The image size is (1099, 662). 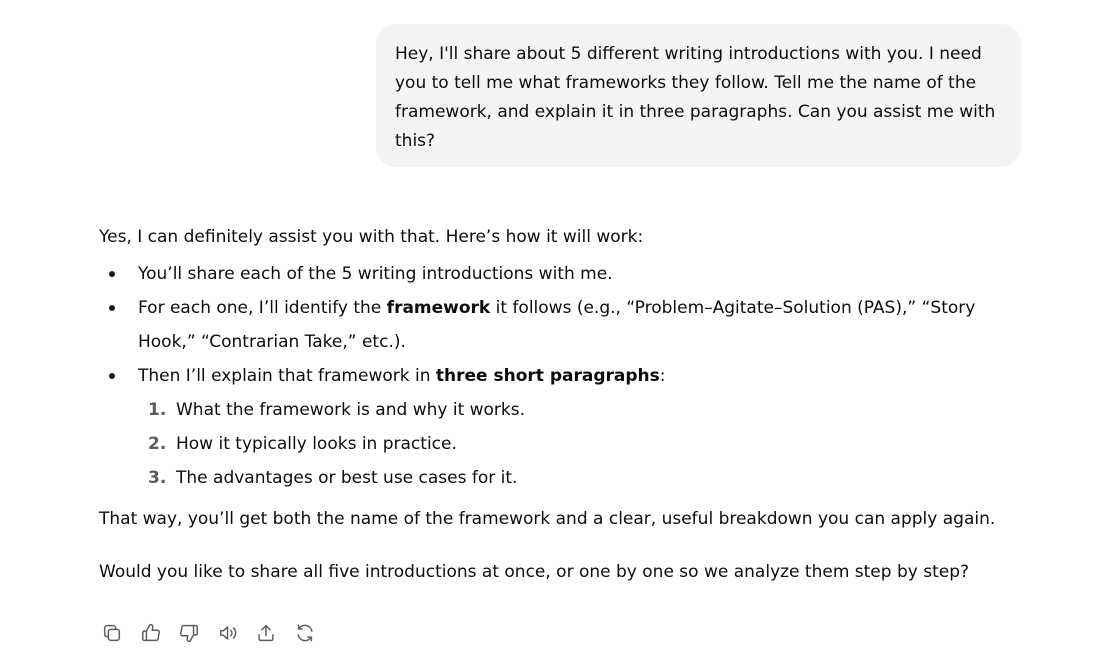 What do you see at coordinates (287, 376) in the screenshot?
I see `bullet-text-before: Then I’ll explain that framework in` at bounding box center [287, 376].